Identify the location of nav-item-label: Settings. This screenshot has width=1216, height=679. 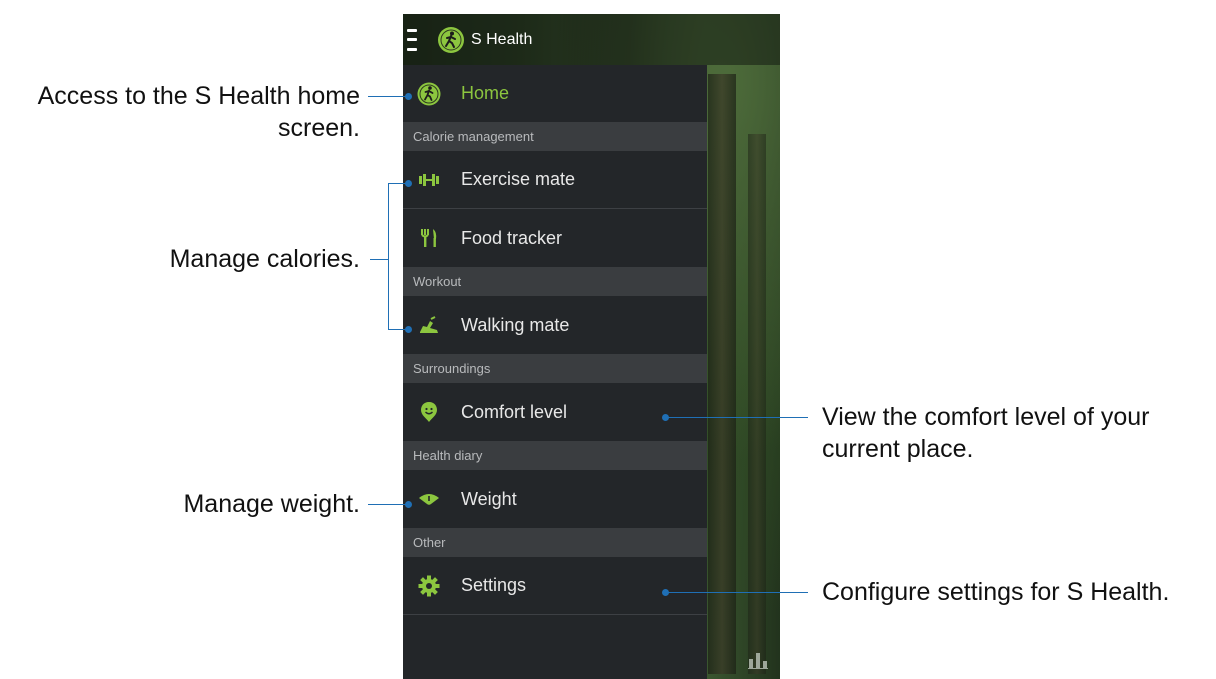
(494, 585).